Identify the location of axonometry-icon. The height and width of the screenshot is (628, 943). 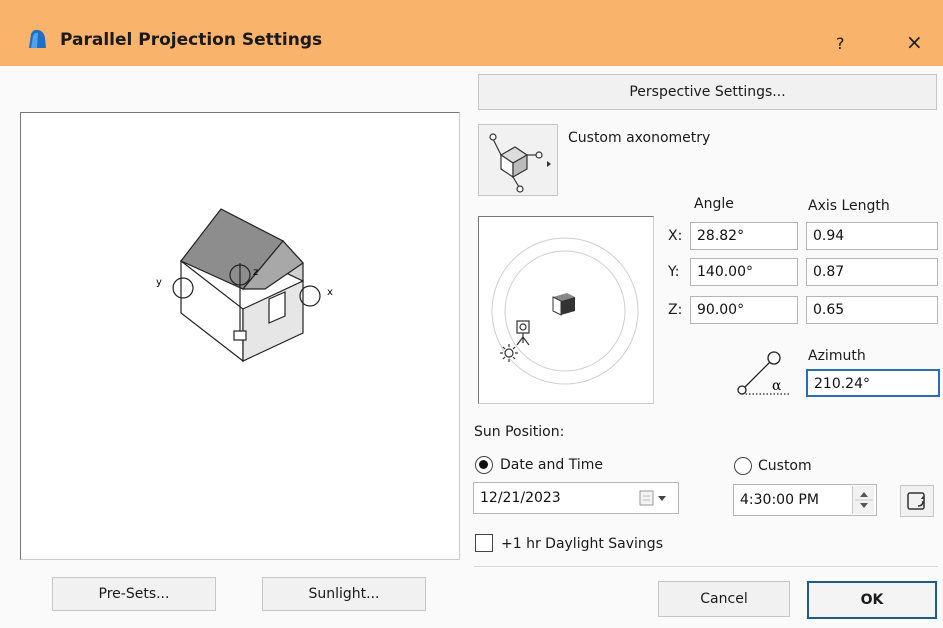
(520, 163).